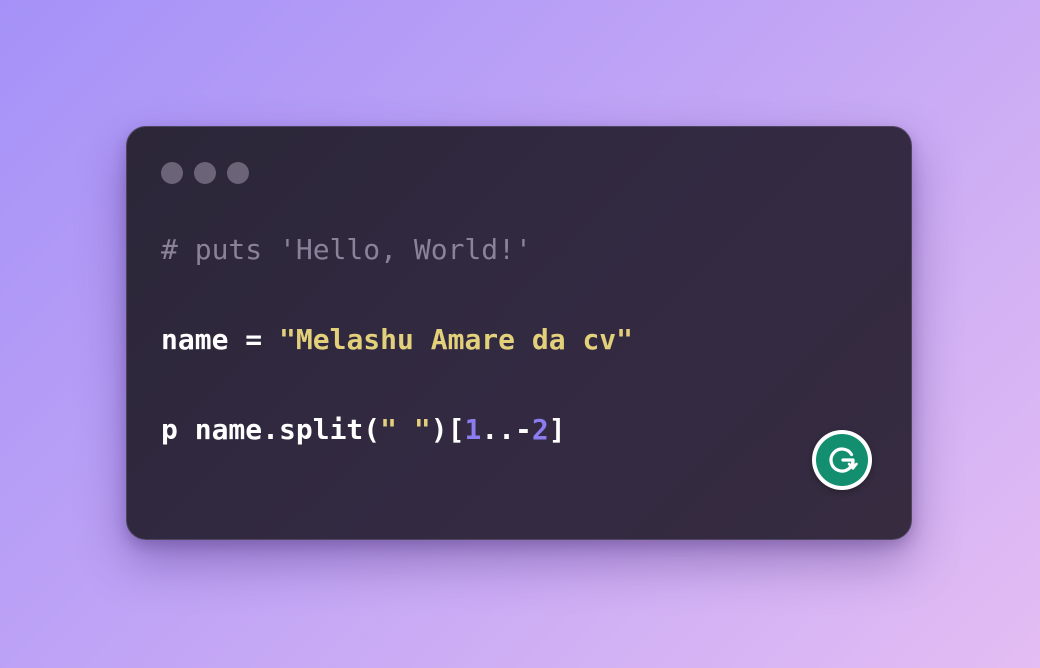 The width and height of the screenshot is (1040, 668). I want to click on code-line-comment: # puts 'Hello, World!', so click(346, 250).